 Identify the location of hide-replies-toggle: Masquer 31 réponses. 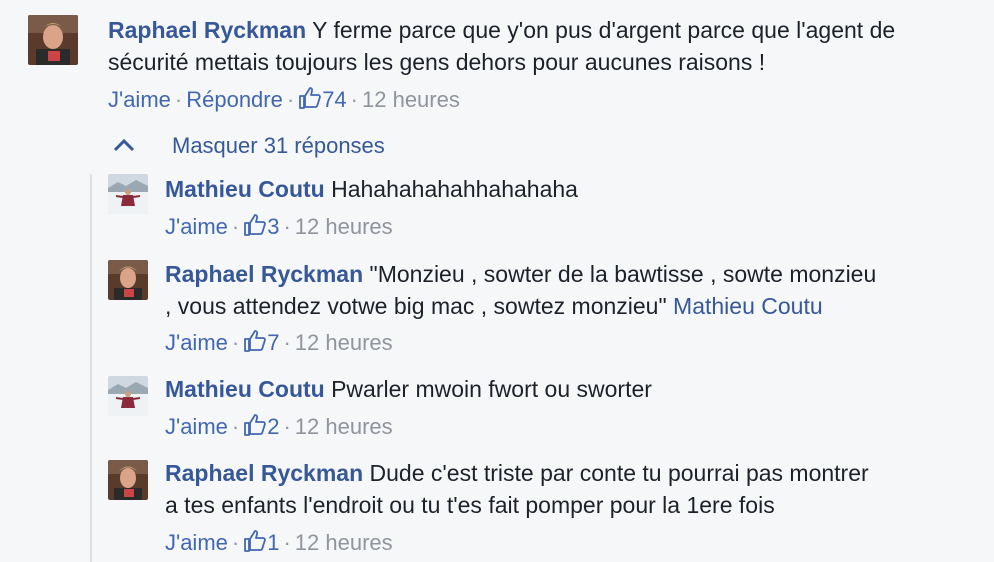
(248, 146).